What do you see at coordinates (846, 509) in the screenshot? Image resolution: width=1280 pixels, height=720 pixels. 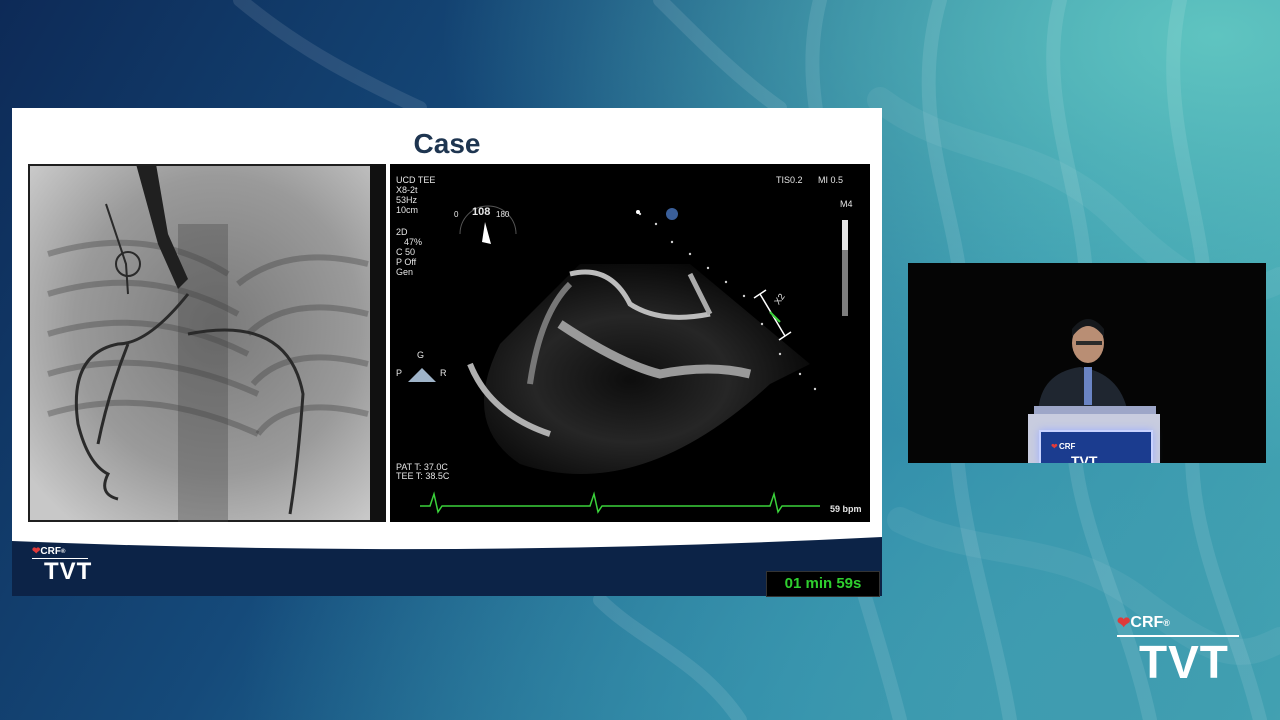 I see `heart-rate: 59 bpm` at bounding box center [846, 509].